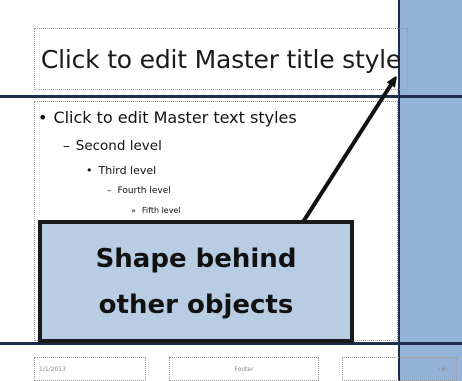 The height and width of the screenshot is (381, 462). I want to click on arrow-line, so click(347, 152).